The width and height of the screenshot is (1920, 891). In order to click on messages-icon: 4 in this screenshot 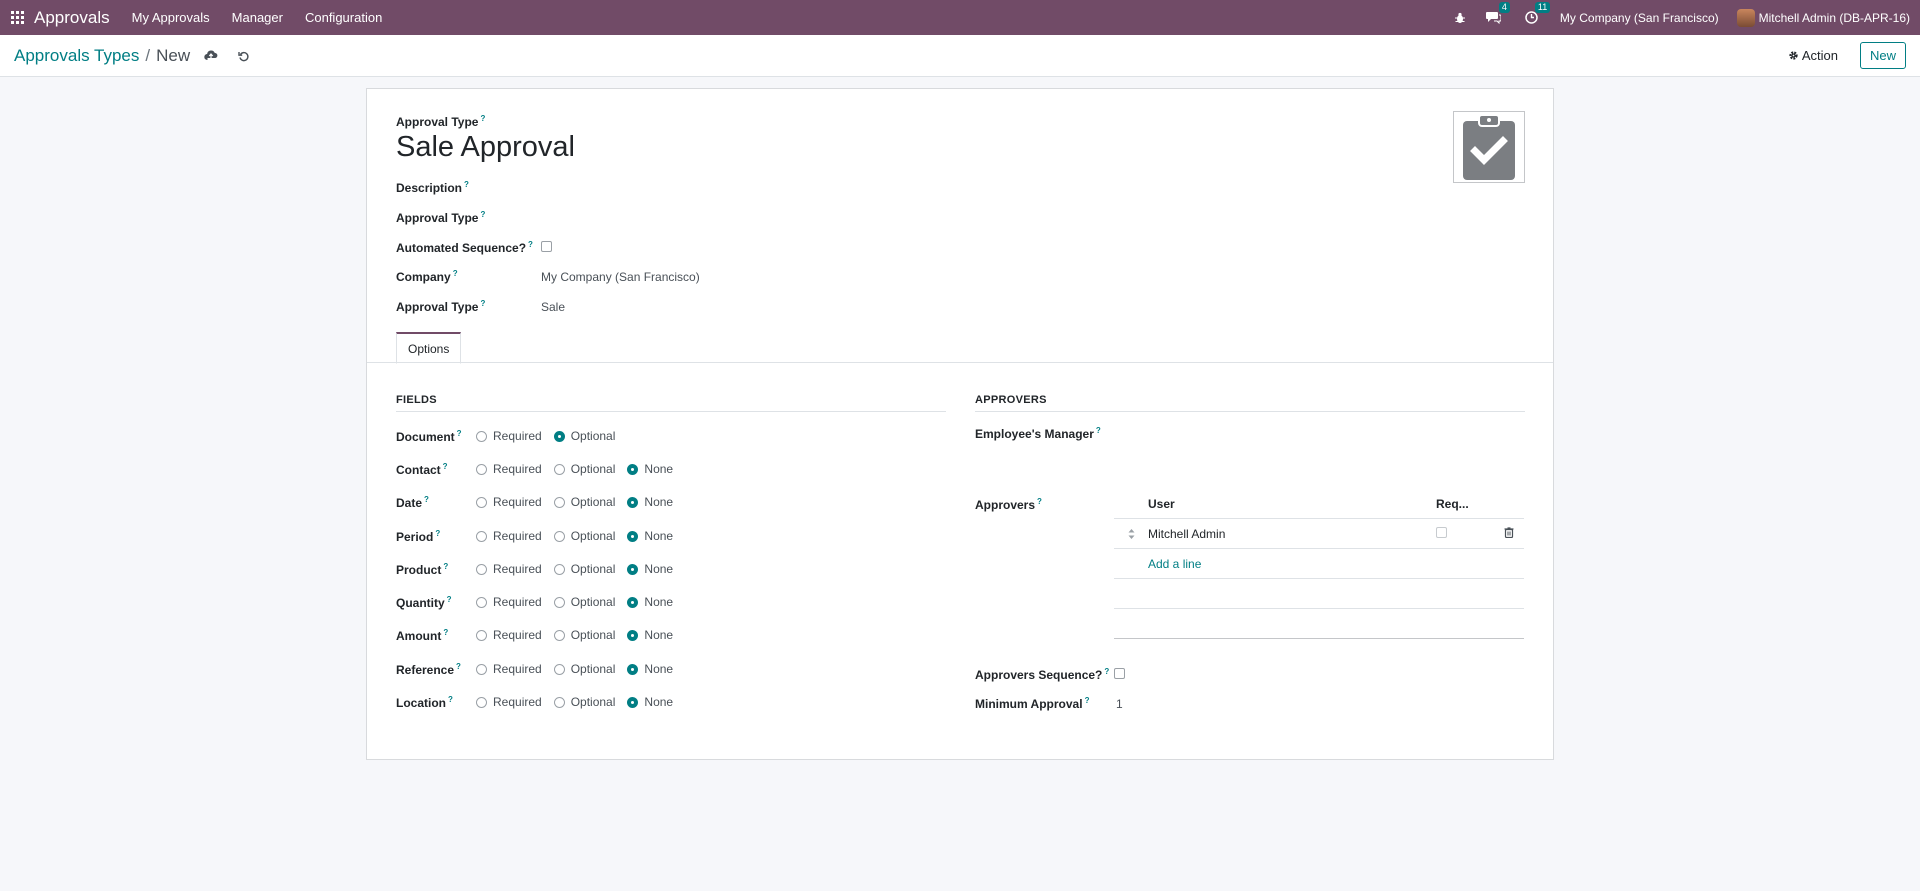, I will do `click(1497, 13)`.